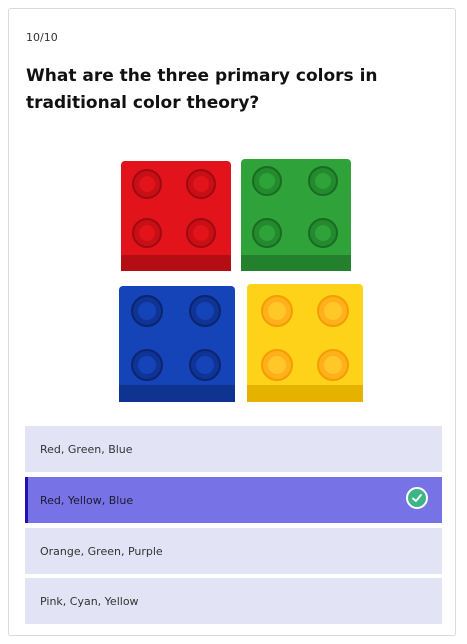 The height and width of the screenshot is (644, 467). What do you see at coordinates (305, 343) in the screenshot?
I see `yellow-brick` at bounding box center [305, 343].